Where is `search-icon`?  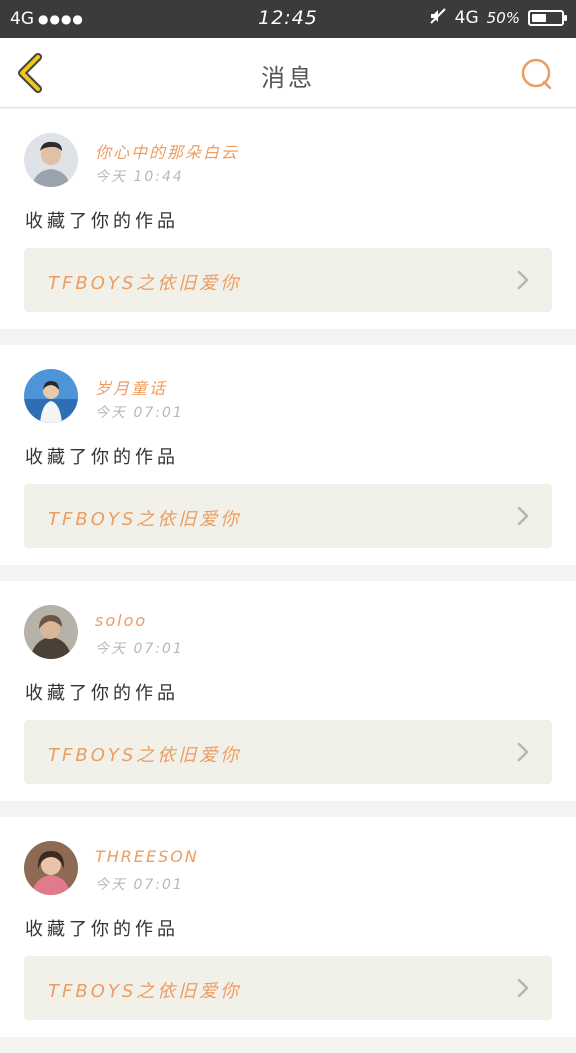 search-icon is located at coordinates (536, 74).